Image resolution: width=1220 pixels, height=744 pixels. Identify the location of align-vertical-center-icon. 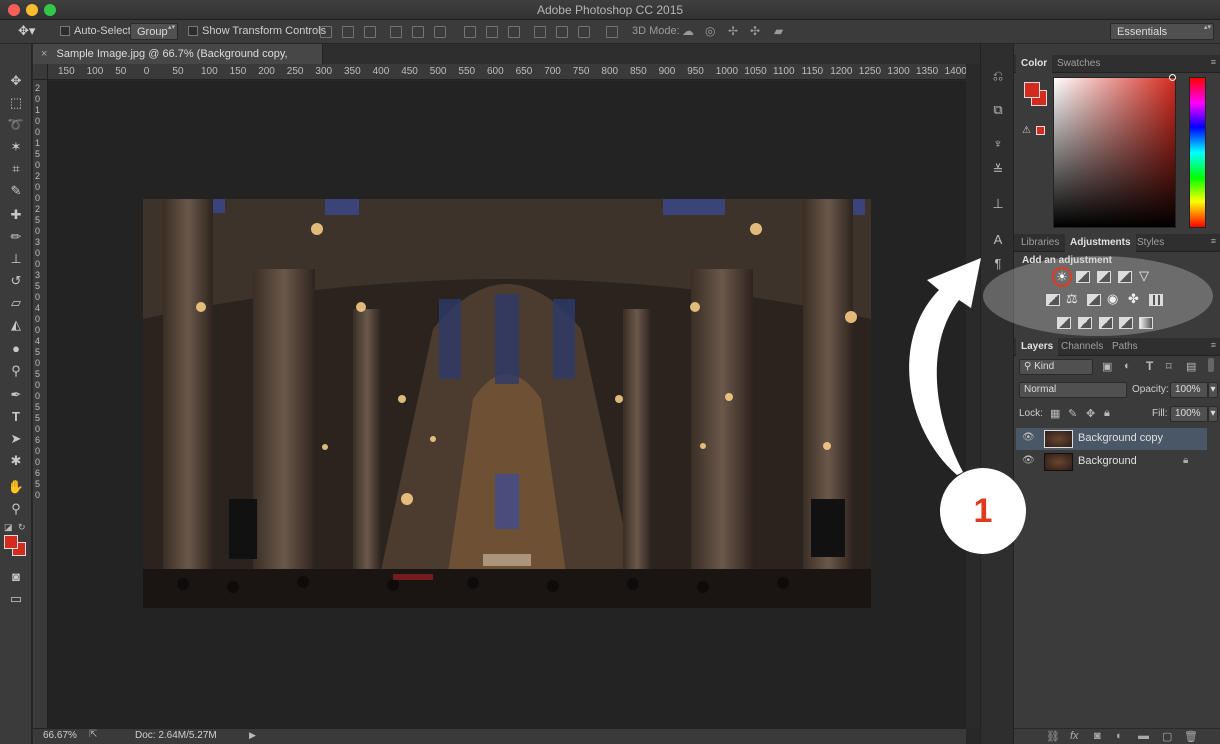
(348, 32).